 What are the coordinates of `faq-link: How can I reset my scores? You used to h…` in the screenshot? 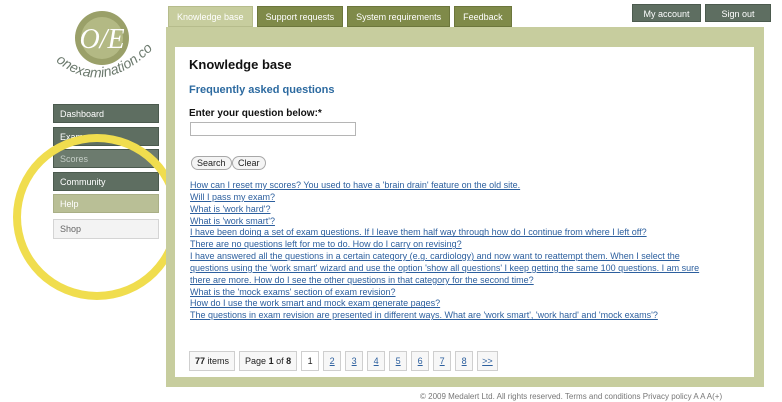 It's located at (471, 186).